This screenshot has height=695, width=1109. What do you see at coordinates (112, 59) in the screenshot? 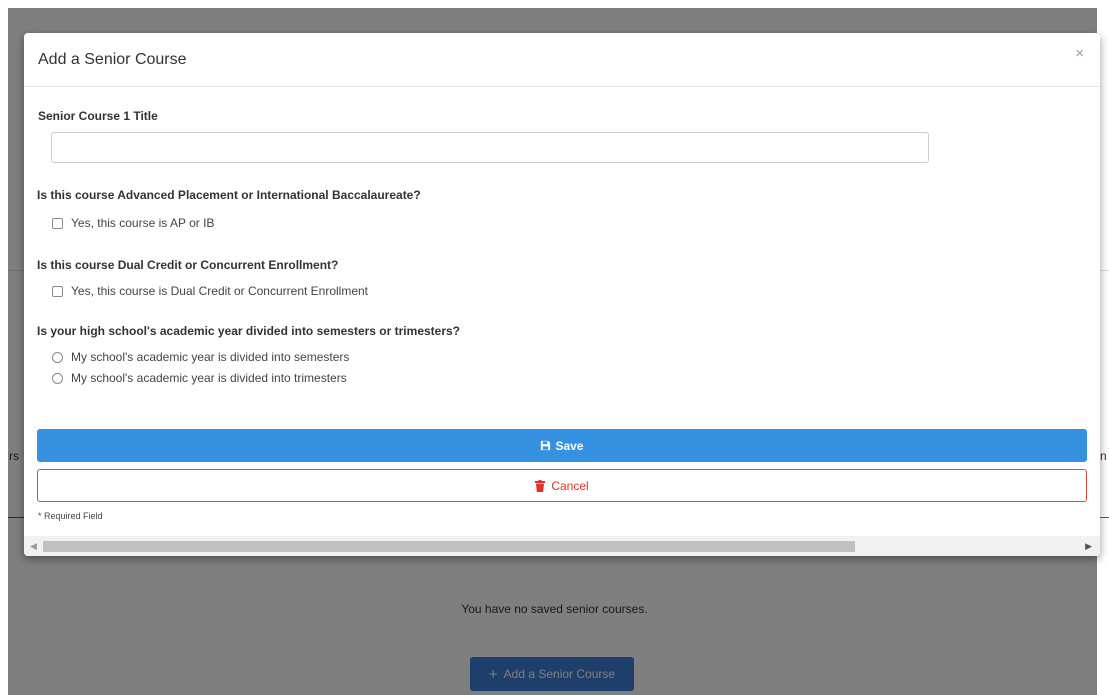
I see `modal-title: Add a Senior Course` at bounding box center [112, 59].